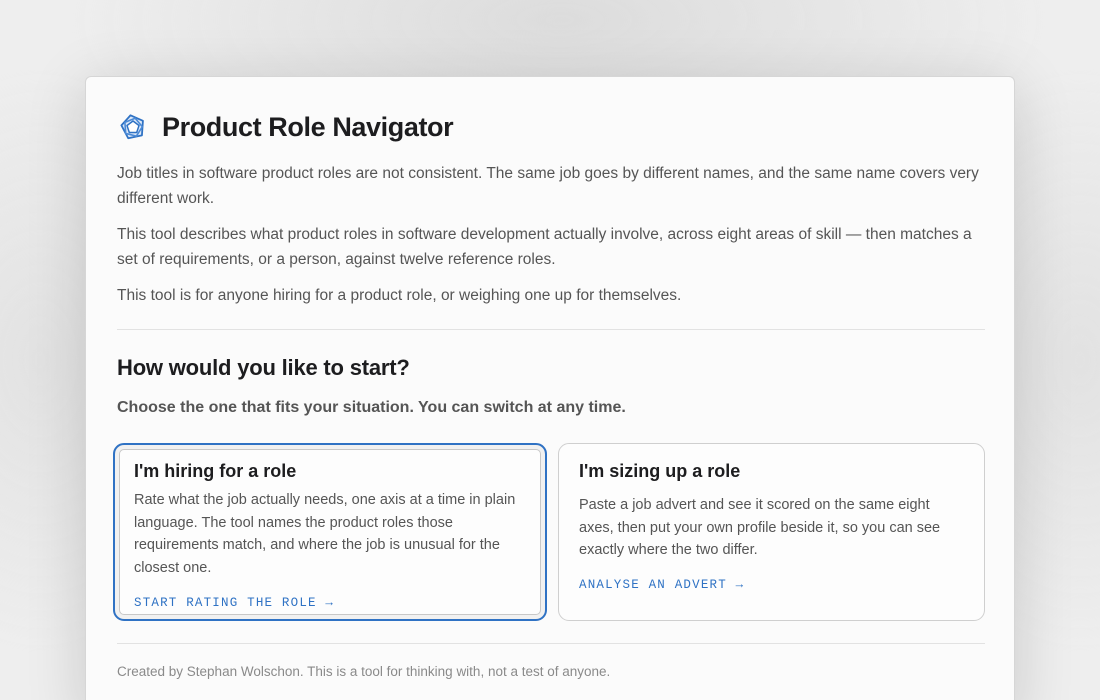 This screenshot has width=1100, height=700. Describe the element at coordinates (263, 367) in the screenshot. I see `start-heading: How would you like to start?` at that location.